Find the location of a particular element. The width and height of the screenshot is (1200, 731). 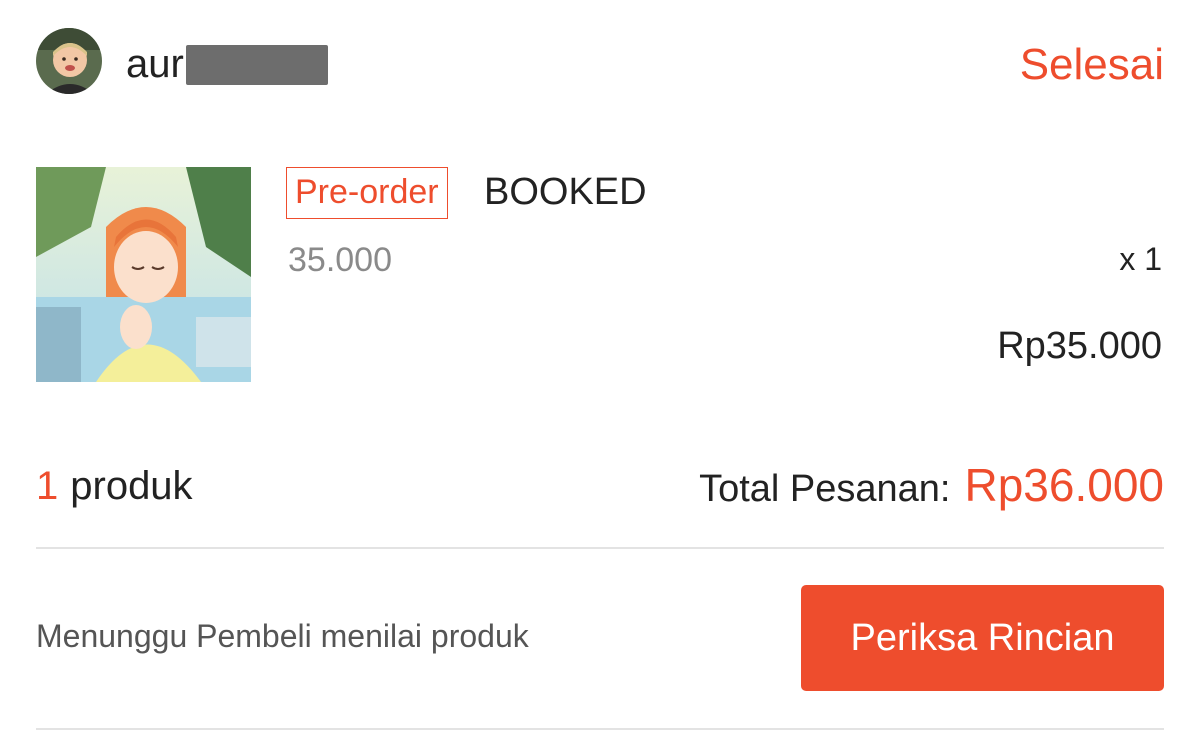

order-summary: 1 produk Total Pesanan: Rp36.000 is located at coordinates (600, 486).